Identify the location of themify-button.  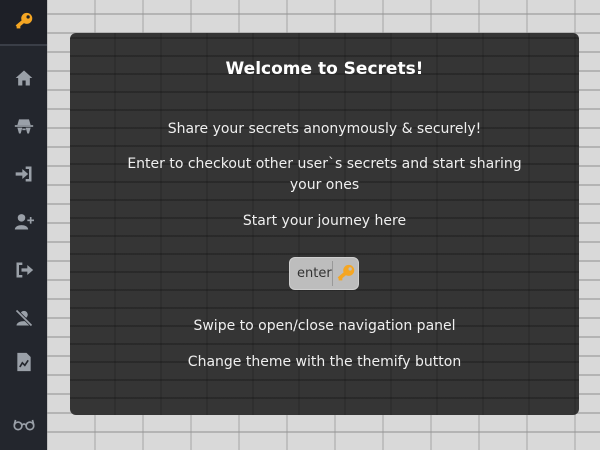
(23, 425).